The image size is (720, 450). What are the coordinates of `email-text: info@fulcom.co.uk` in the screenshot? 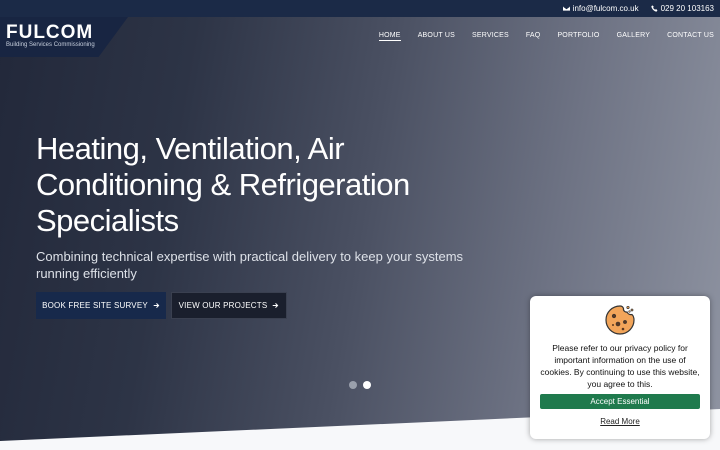 It's located at (605, 8).